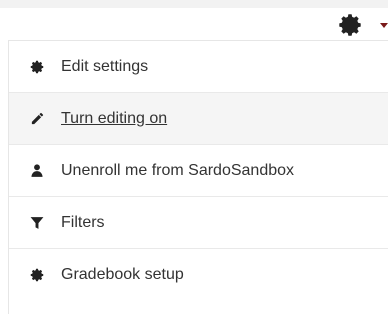 The height and width of the screenshot is (314, 388). What do you see at coordinates (37, 119) in the screenshot?
I see `pencil-icon` at bounding box center [37, 119].